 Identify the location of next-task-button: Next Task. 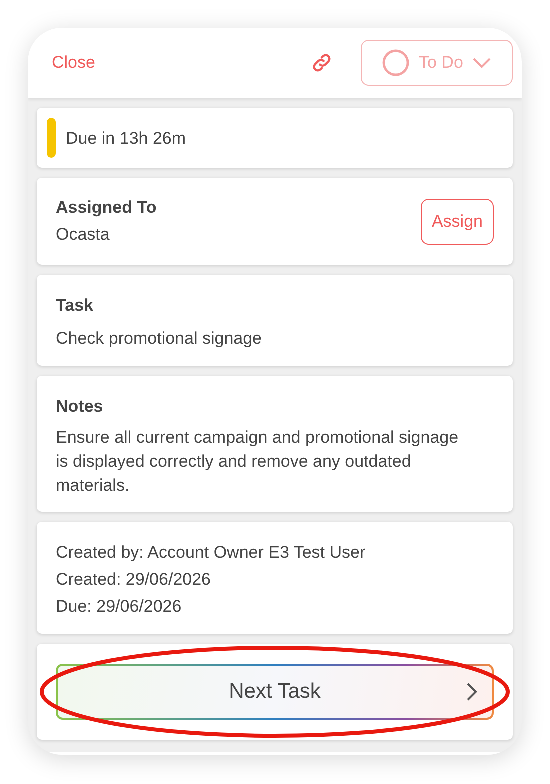
(275, 692).